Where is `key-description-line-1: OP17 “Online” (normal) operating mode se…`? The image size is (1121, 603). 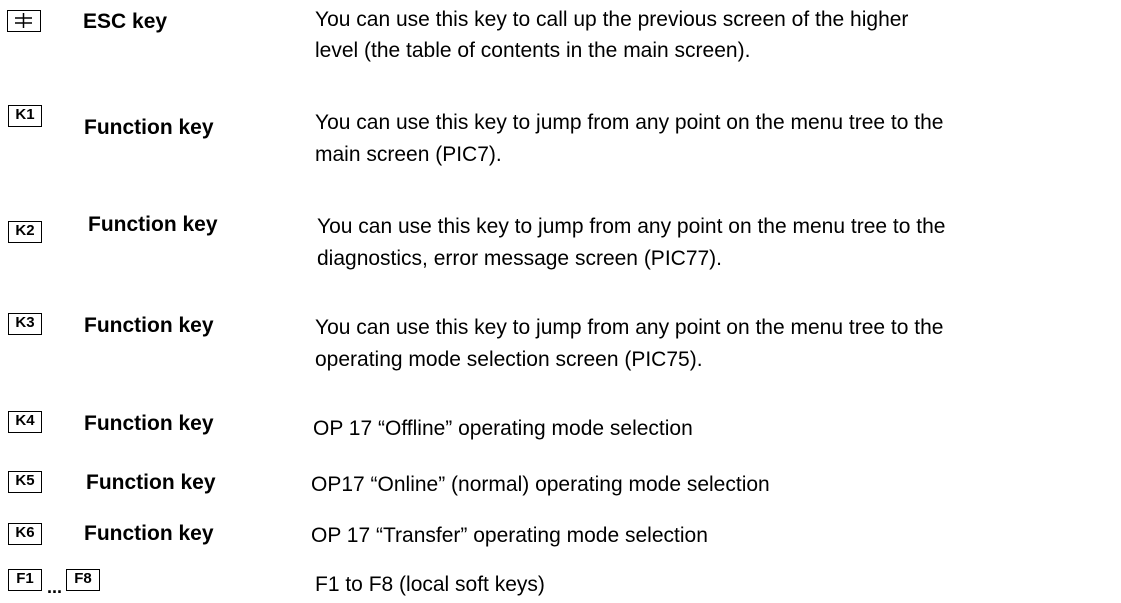 key-description-line-1: OP17 “Online” (normal) operating mode se… is located at coordinates (540, 484).